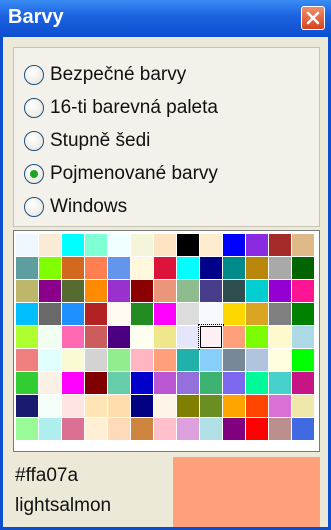  Describe the element at coordinates (165, 18) in the screenshot. I see `title-bar: Barvy` at that location.